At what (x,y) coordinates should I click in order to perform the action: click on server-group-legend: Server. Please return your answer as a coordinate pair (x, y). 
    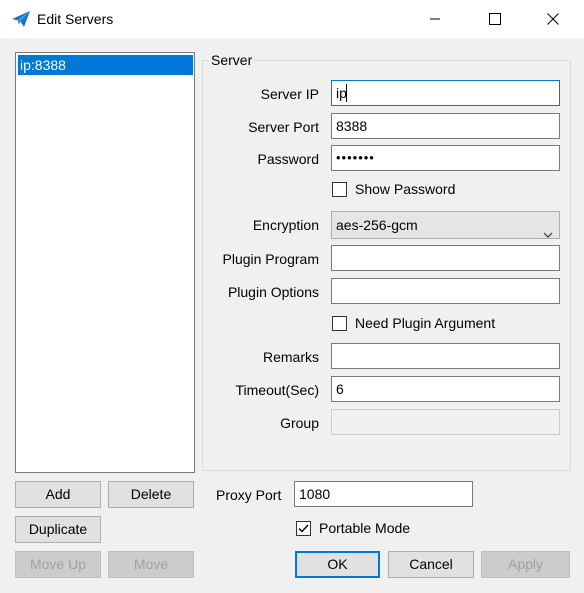
    Looking at the image, I should click on (232, 60).